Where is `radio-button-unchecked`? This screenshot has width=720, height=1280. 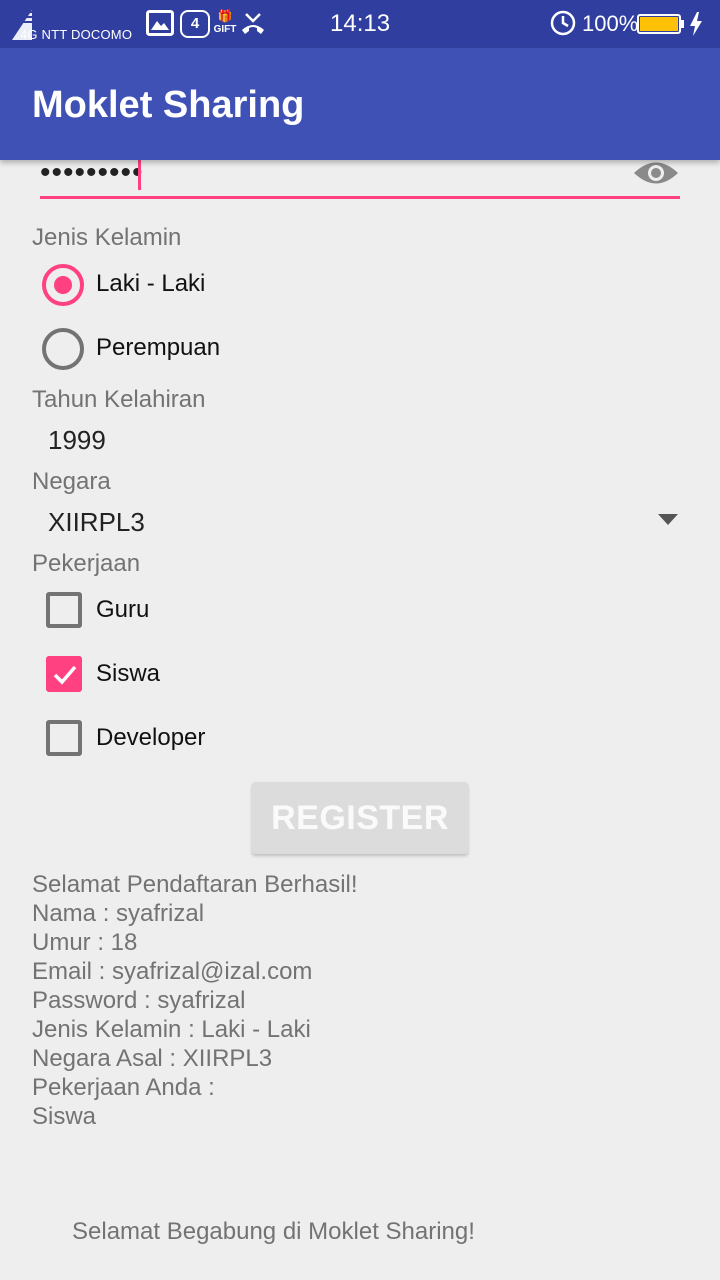
radio-button-unchecked is located at coordinates (63, 349).